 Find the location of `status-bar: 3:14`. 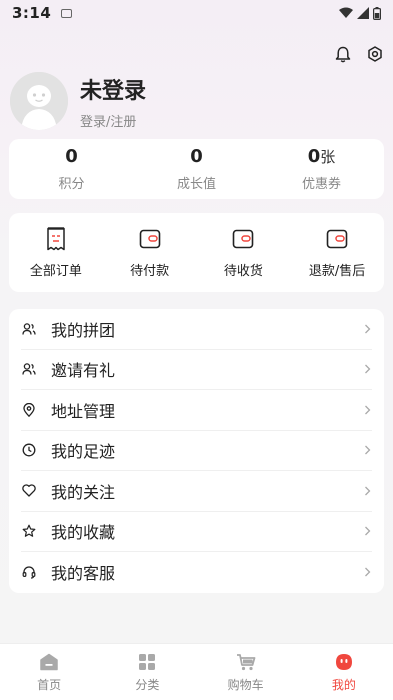

status-bar: 3:14 is located at coordinates (196, 13).